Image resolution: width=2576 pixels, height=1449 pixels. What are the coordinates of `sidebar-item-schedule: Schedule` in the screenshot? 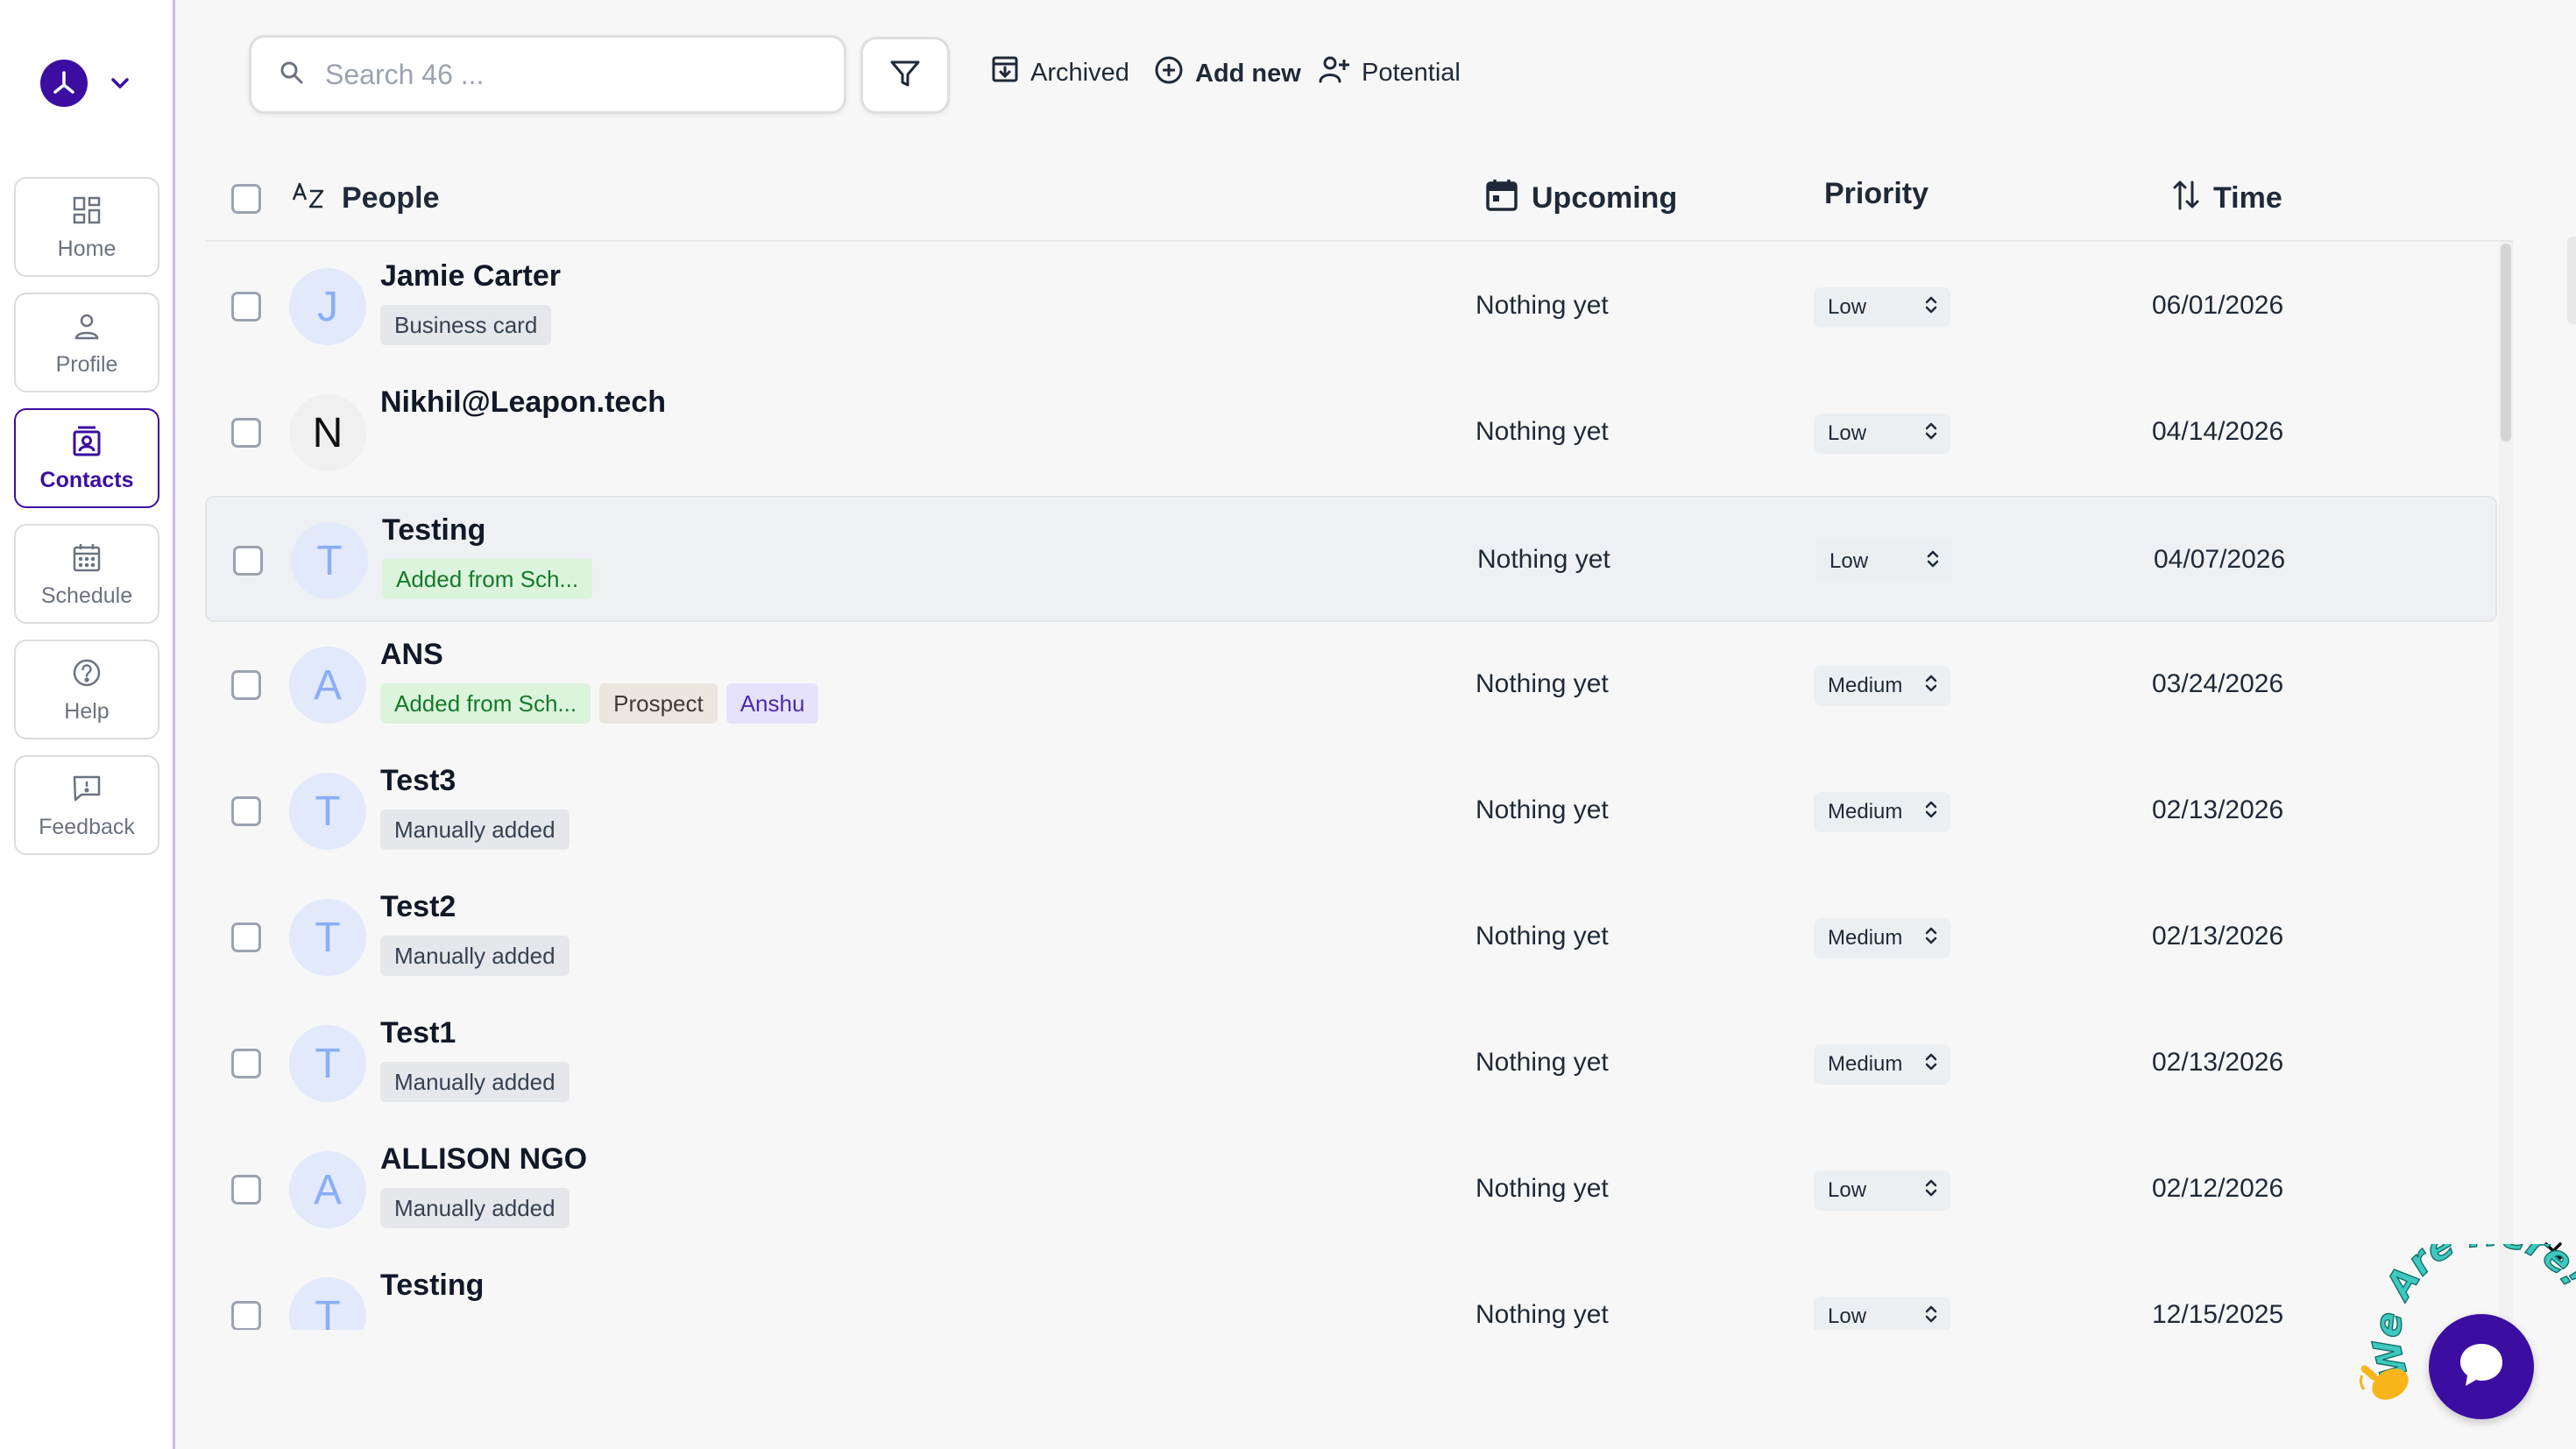 It's located at (86, 574).